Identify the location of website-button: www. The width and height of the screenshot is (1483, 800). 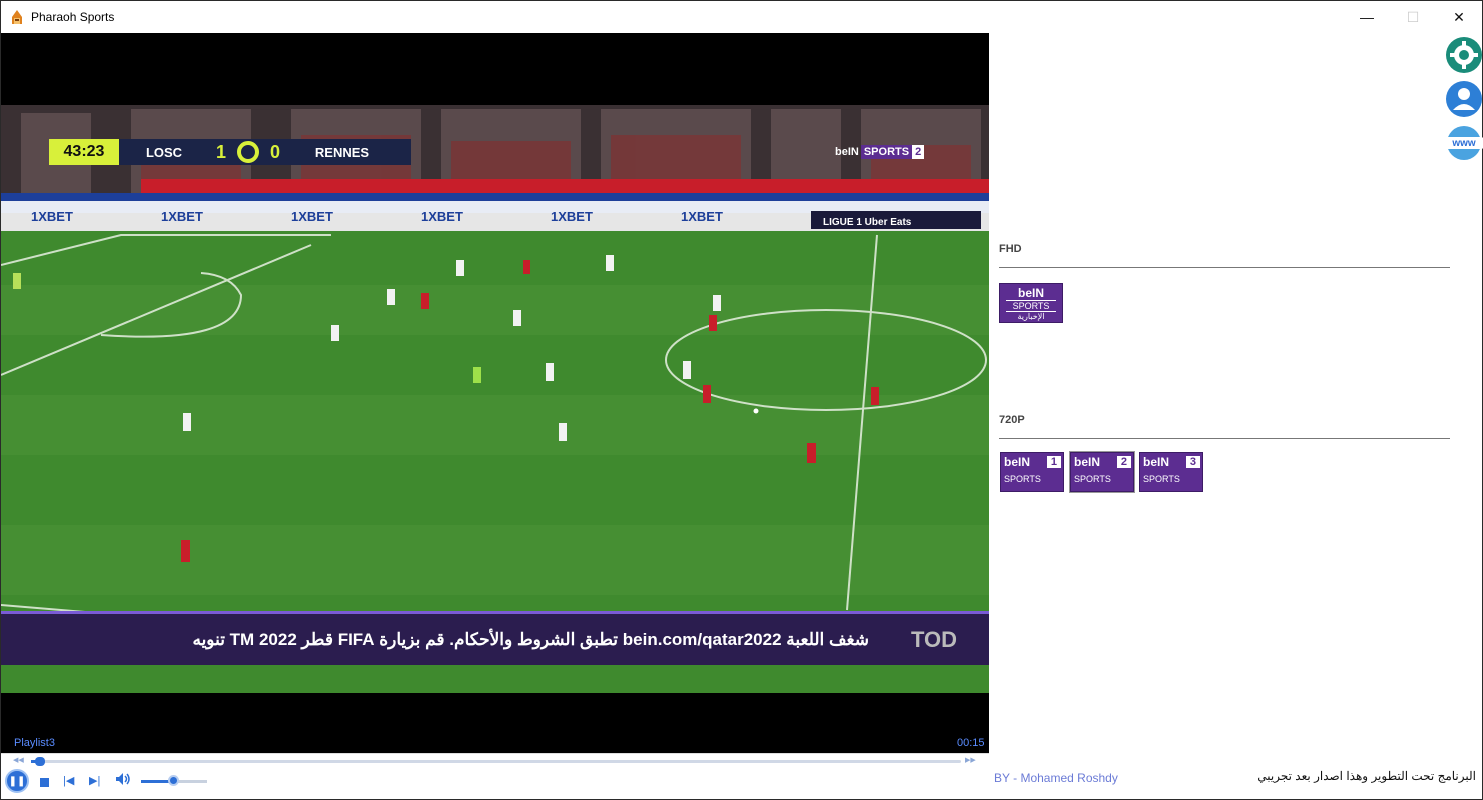
(1463, 143).